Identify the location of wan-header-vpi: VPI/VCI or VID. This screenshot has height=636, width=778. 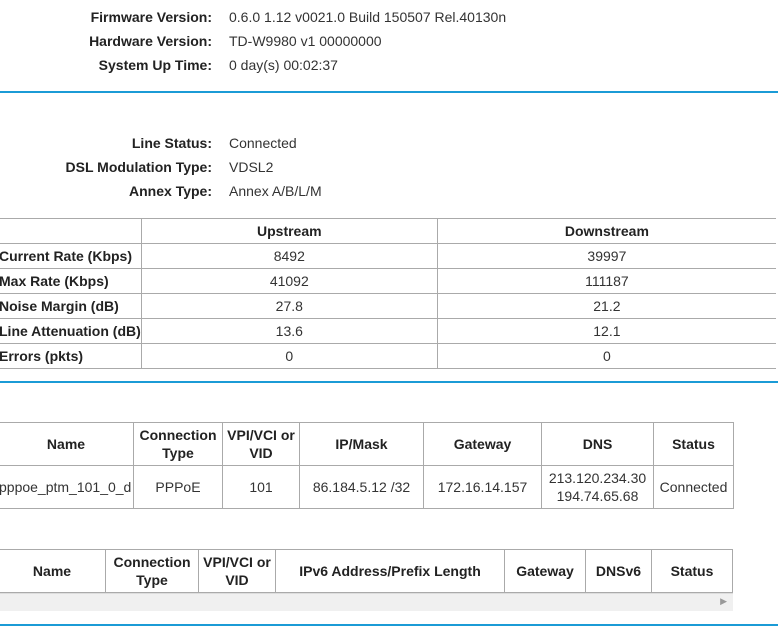
(261, 444).